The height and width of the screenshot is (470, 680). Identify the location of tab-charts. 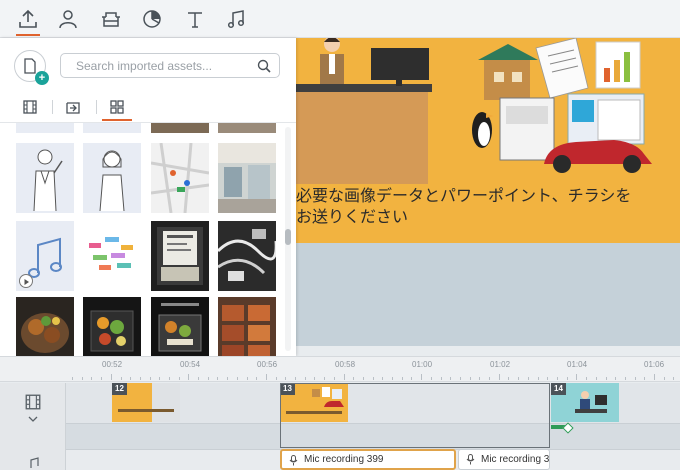
(152, 19).